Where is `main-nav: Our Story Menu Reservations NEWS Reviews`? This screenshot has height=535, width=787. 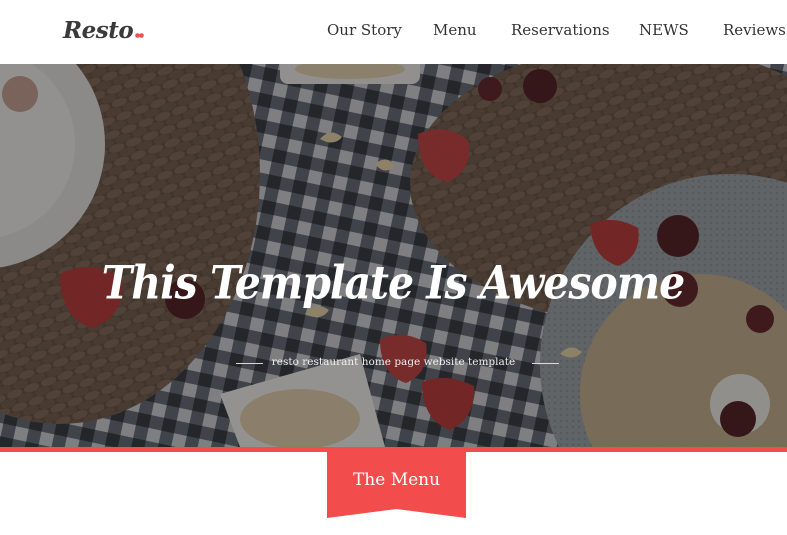
main-nav: Our Story Menu Reservations NEWS Reviews is located at coordinates (393, 32).